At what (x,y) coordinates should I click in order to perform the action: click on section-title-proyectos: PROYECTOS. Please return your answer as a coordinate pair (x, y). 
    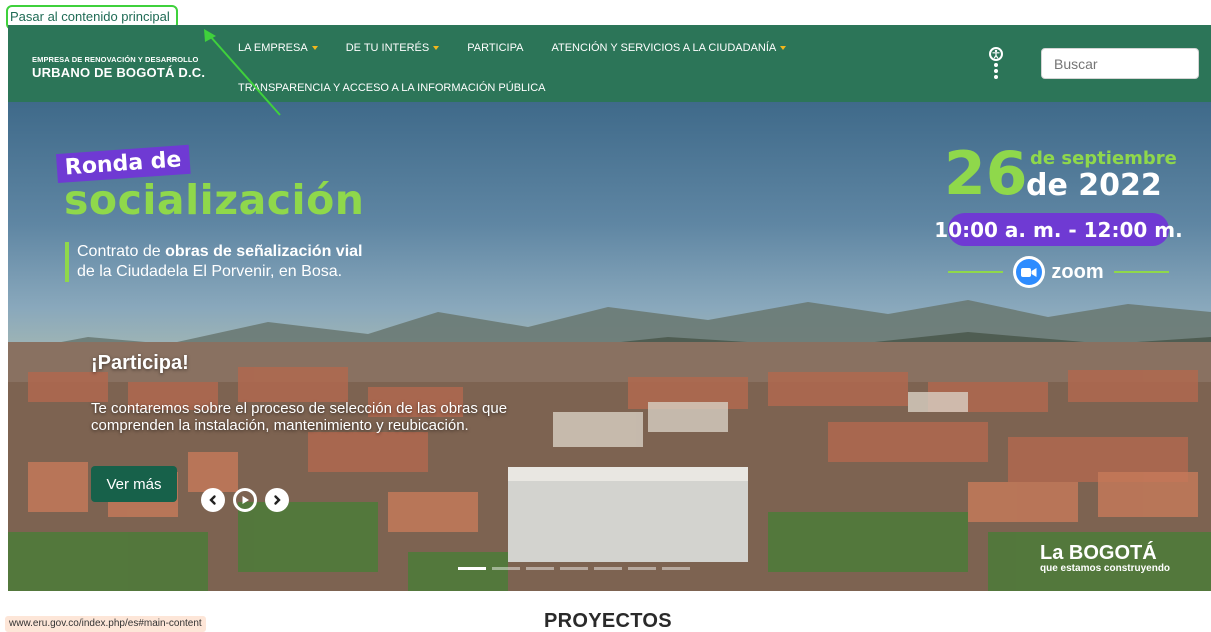
    Looking at the image, I should click on (608, 621).